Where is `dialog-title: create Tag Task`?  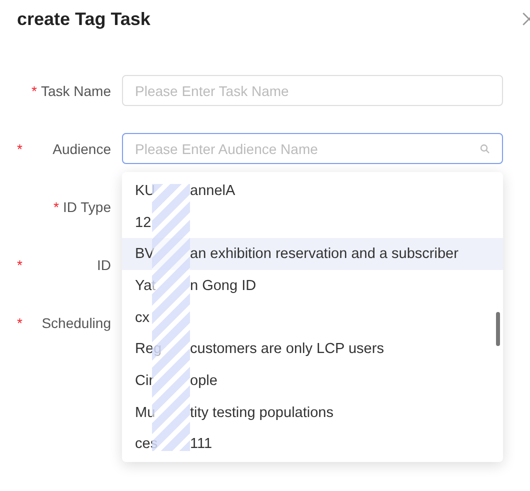 dialog-title: create Tag Task is located at coordinates (83, 19).